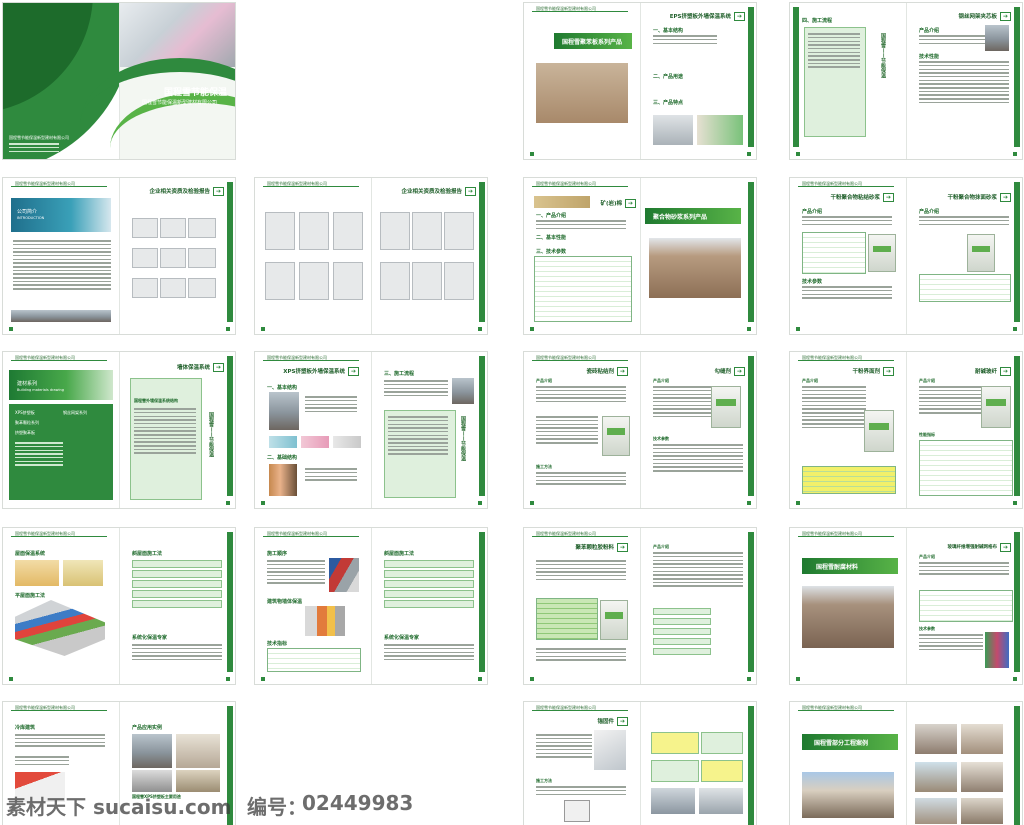  Describe the element at coordinates (848, 81) in the screenshot. I see `spread-steel-left: 四、施工流程 国程雪——节能保温` at that location.